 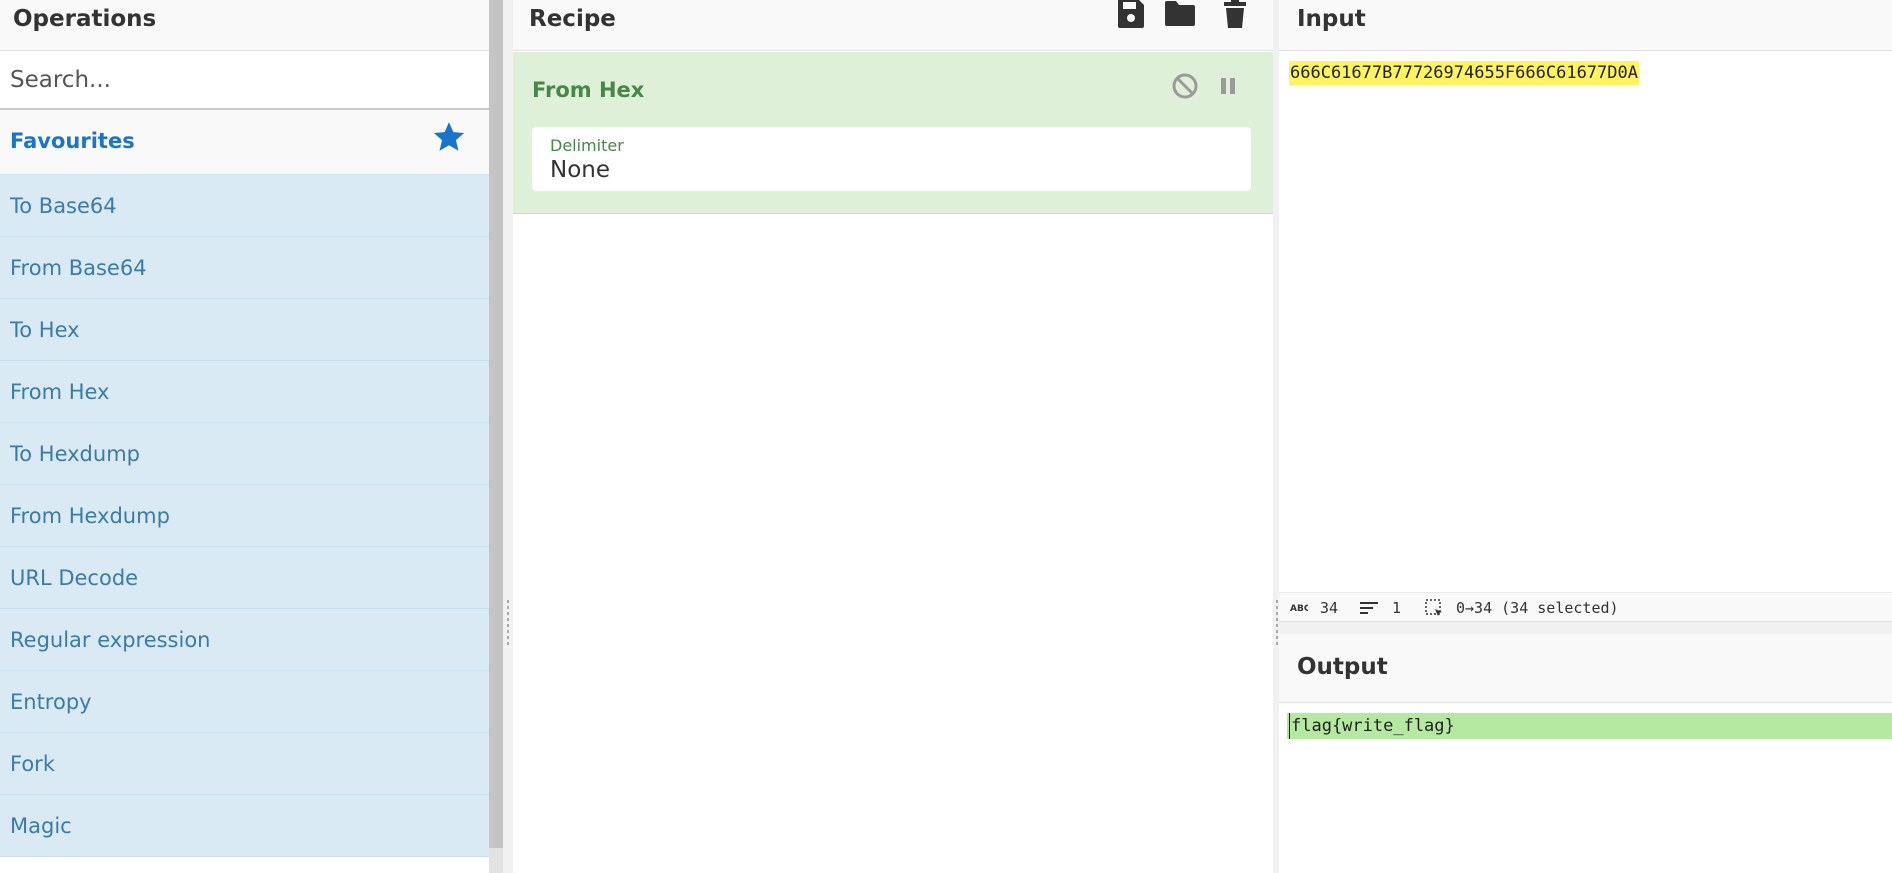 What do you see at coordinates (1228, 86) in the screenshot?
I see `pause-icon` at bounding box center [1228, 86].